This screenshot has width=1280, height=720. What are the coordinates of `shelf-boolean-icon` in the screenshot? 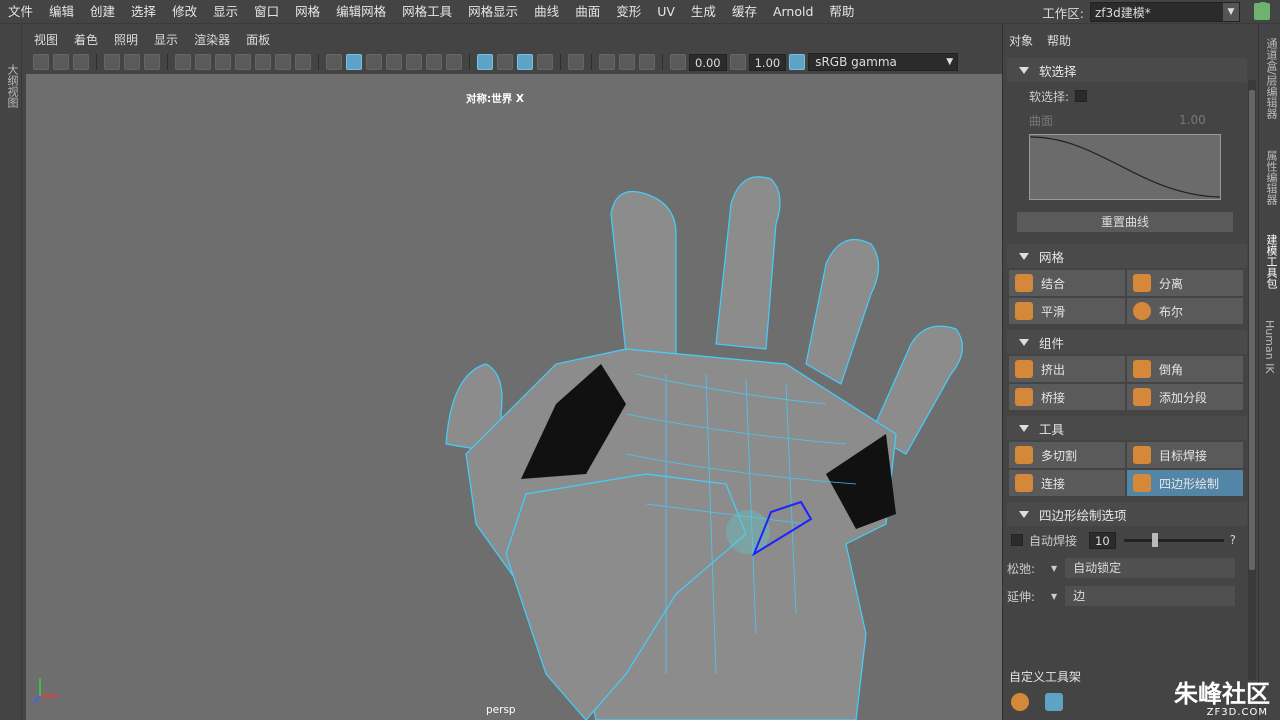 It's located at (1020, 702).